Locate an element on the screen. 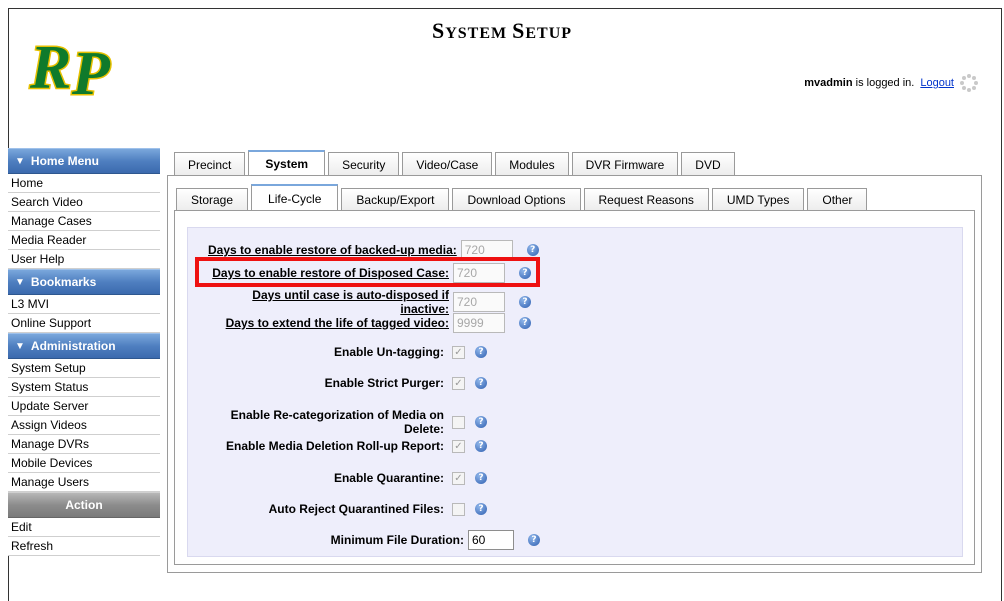  quarantine-row: Enable Quarantine: ✓ ? is located at coordinates (337, 478).